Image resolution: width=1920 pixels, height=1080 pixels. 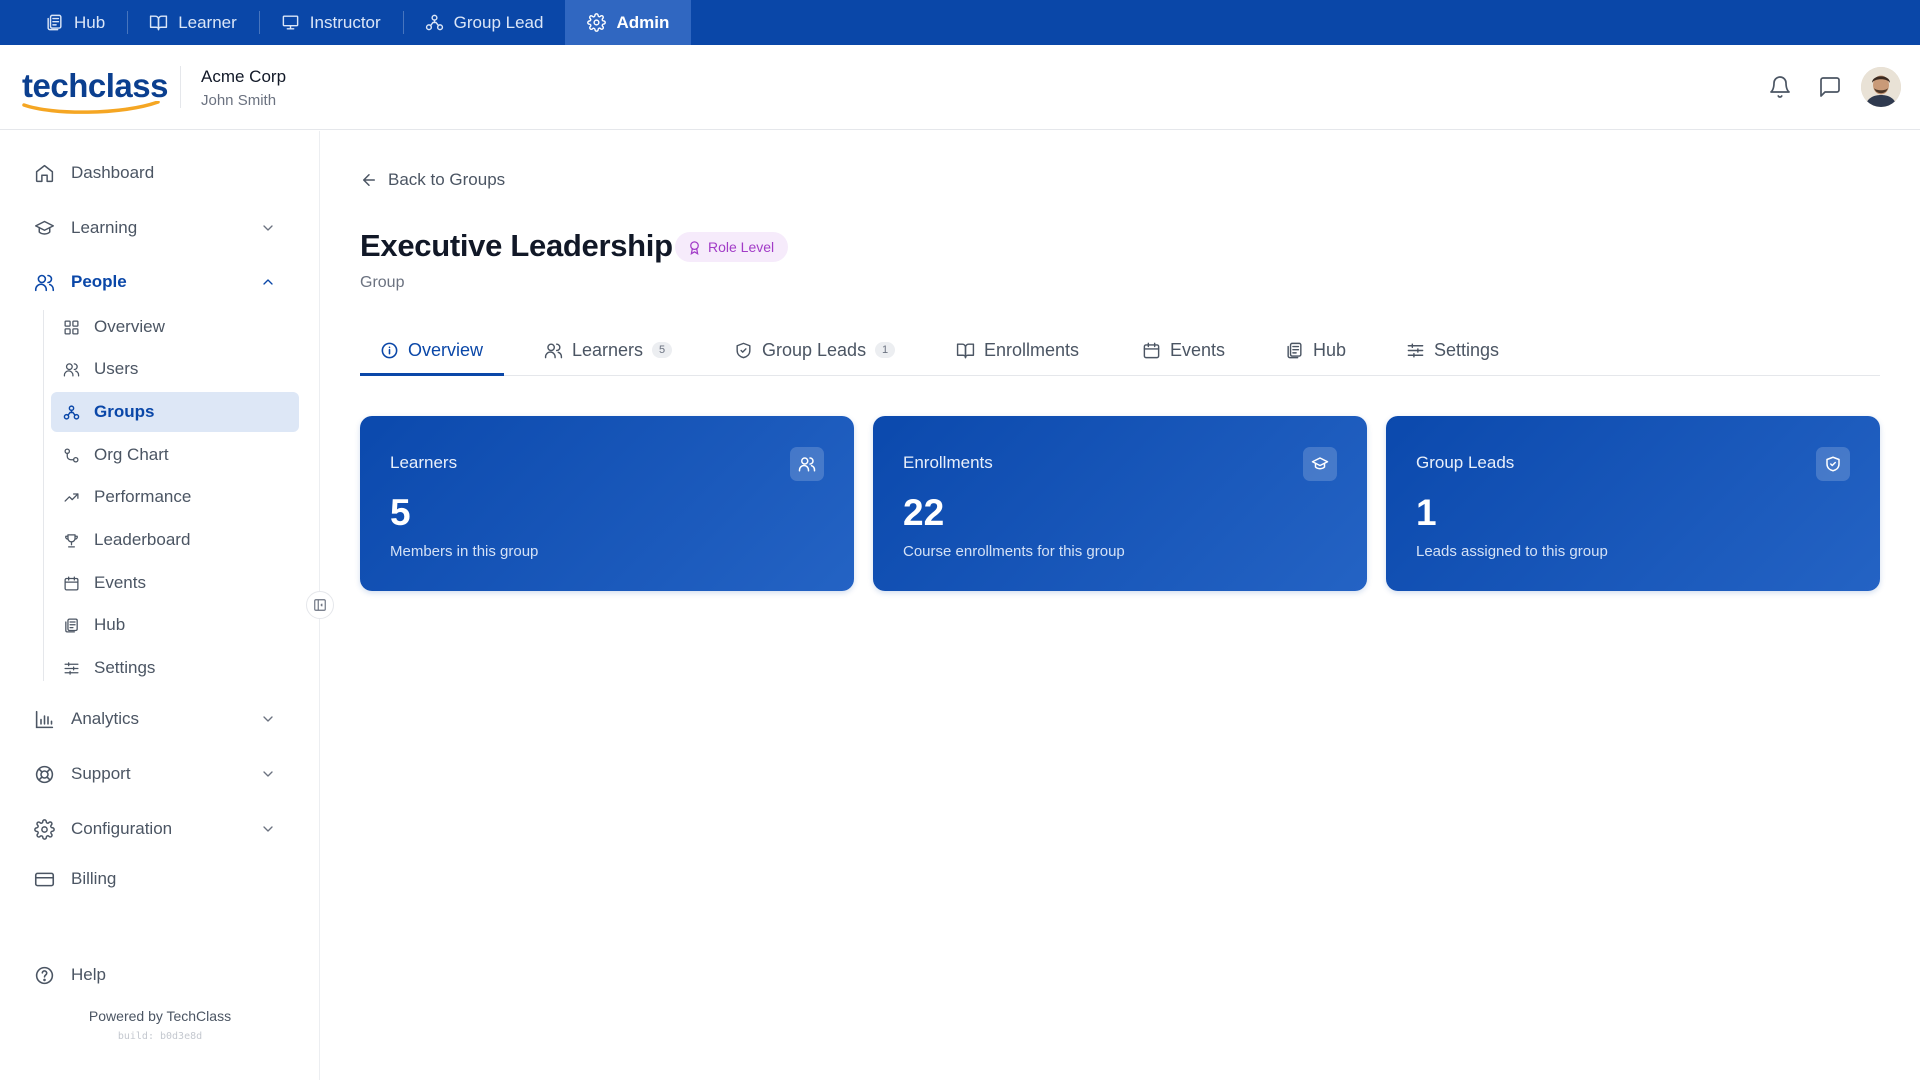 What do you see at coordinates (1426, 512) in the screenshot?
I see `stat-card-value: 1` at bounding box center [1426, 512].